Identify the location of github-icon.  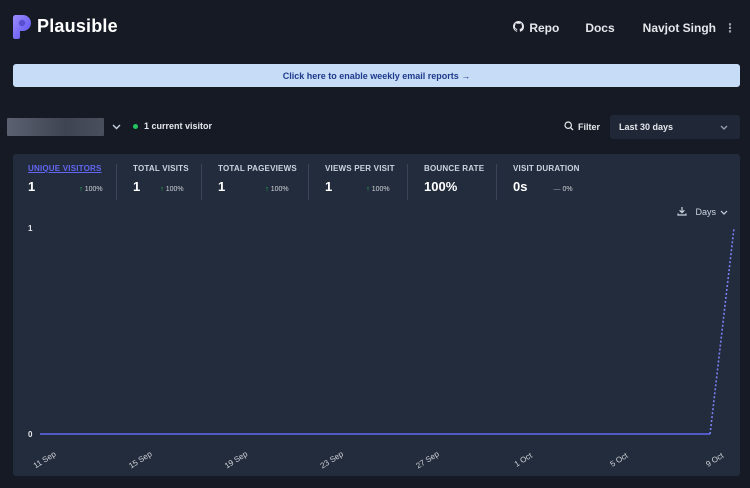
(519, 28).